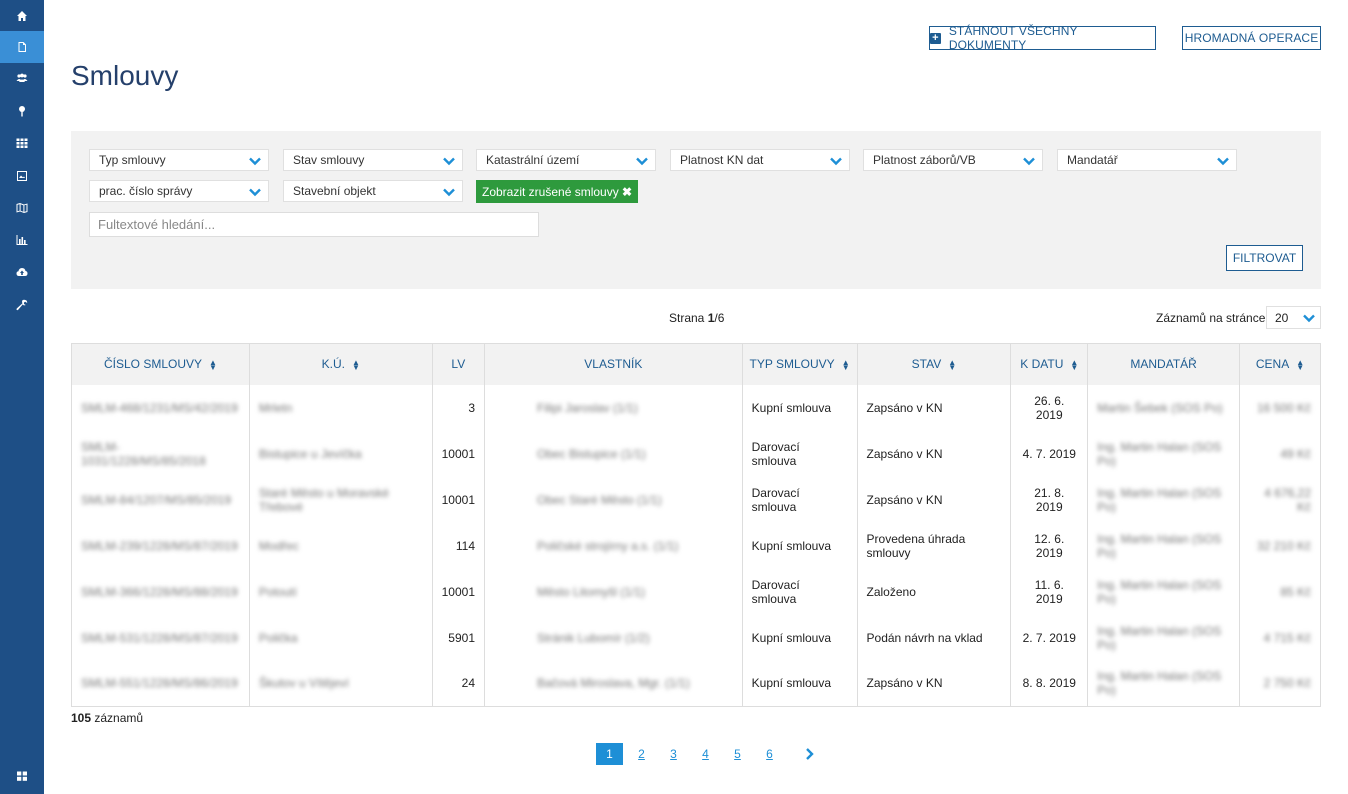 The width and height of the screenshot is (1348, 794). Describe the element at coordinates (641, 754) in the screenshot. I see `page-link-2: 2` at that location.